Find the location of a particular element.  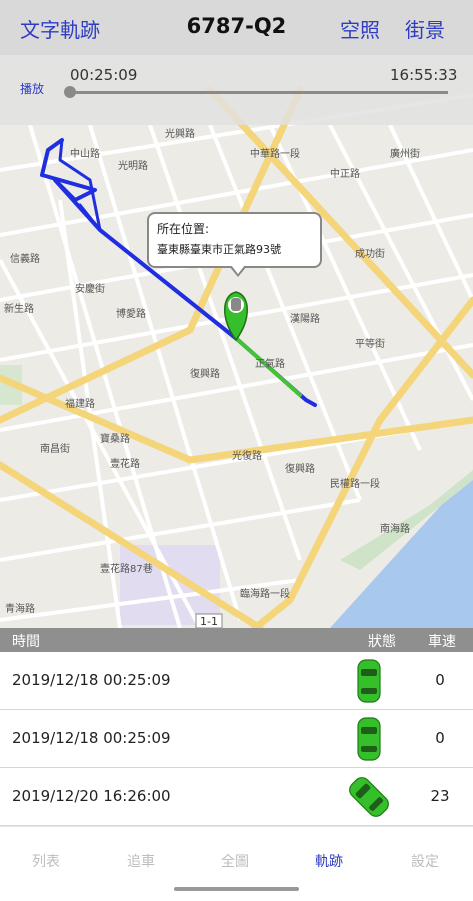

street-label: 壹花路87巷 is located at coordinates (126, 569).